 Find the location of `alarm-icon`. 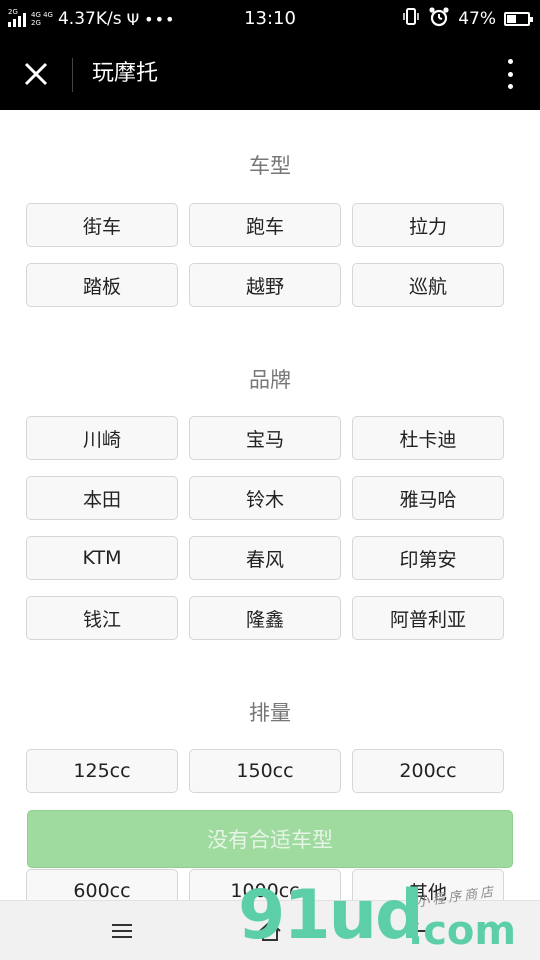

alarm-icon is located at coordinates (439, 19).